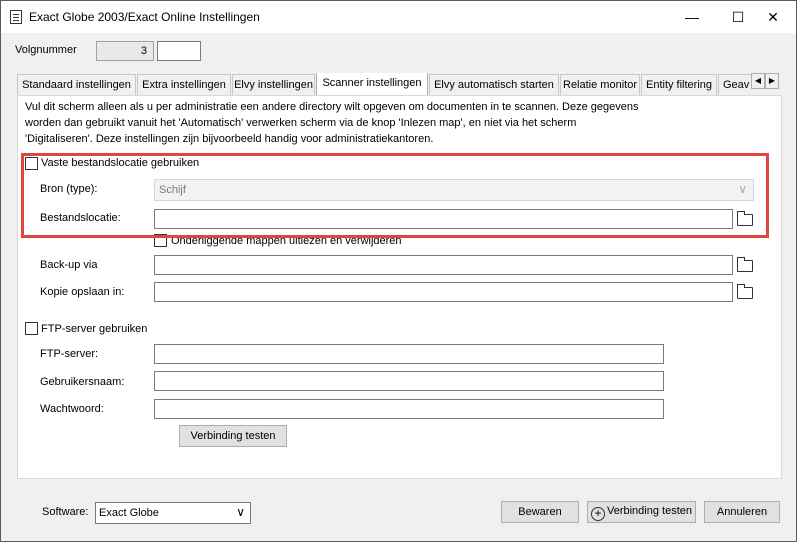 The width and height of the screenshot is (797, 542). What do you see at coordinates (395, 195) in the screenshot?
I see `highlight-box` at bounding box center [395, 195].